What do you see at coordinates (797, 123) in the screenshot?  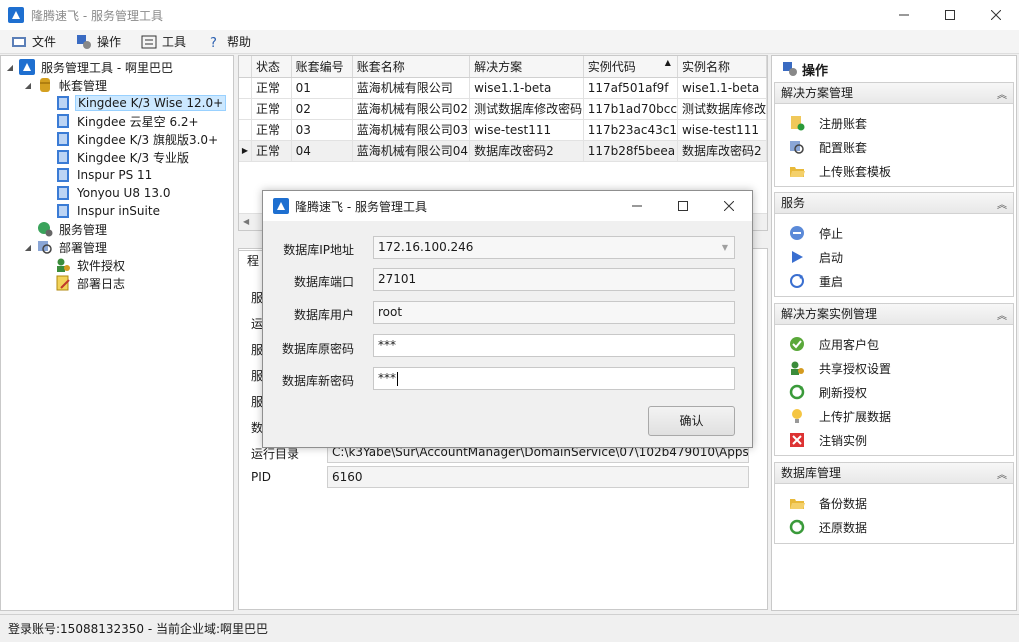 I see `register-icon` at bounding box center [797, 123].